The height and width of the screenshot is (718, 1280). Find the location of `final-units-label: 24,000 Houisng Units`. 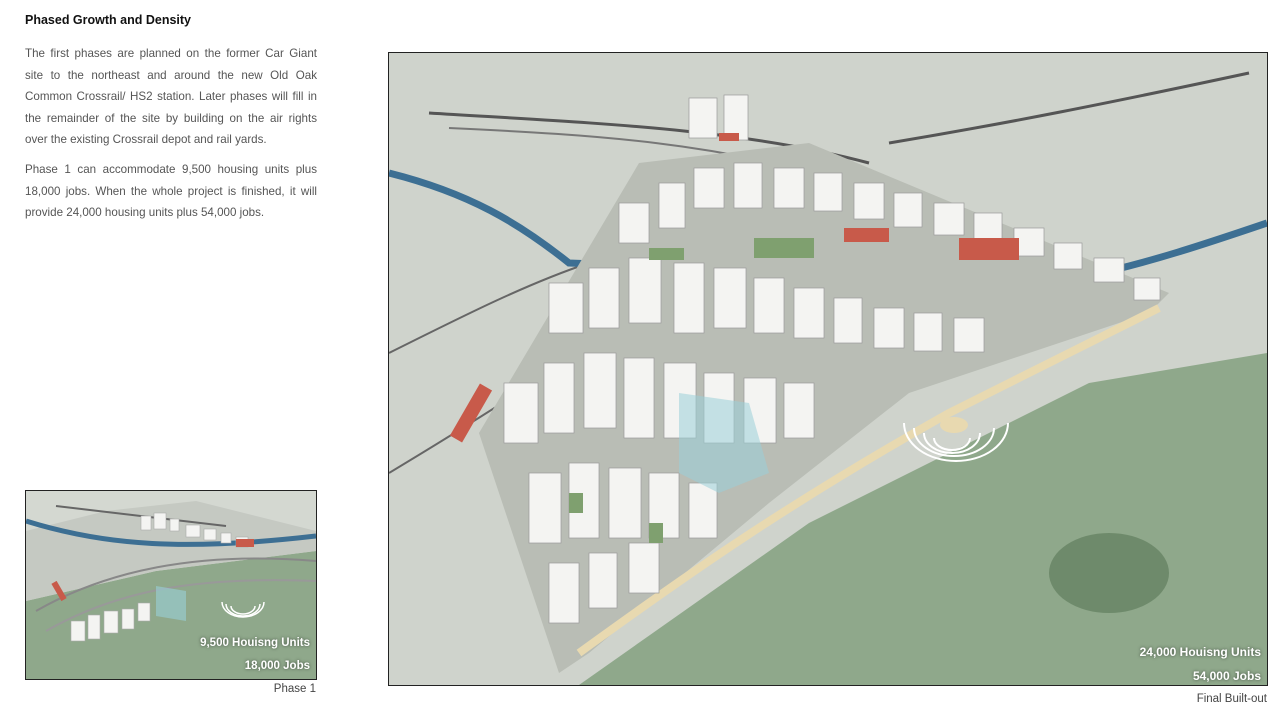

final-units-label: 24,000 Houisng Units is located at coordinates (1200, 652).